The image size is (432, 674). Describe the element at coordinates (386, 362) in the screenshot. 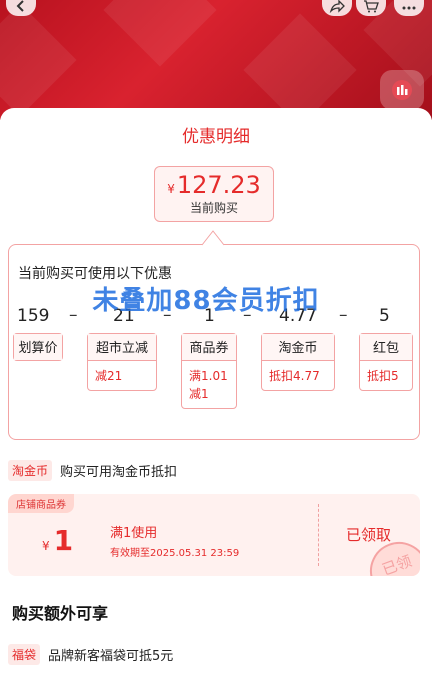

I see `discount-tag-redpacket: 红包 抵扣5` at that location.